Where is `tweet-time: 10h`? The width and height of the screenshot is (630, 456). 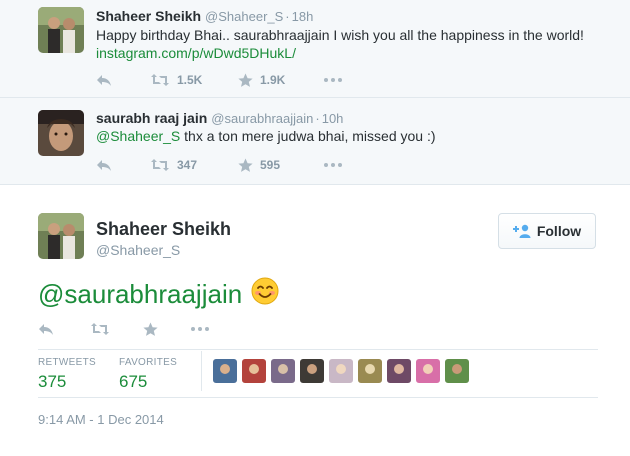 tweet-time: 10h is located at coordinates (333, 118).